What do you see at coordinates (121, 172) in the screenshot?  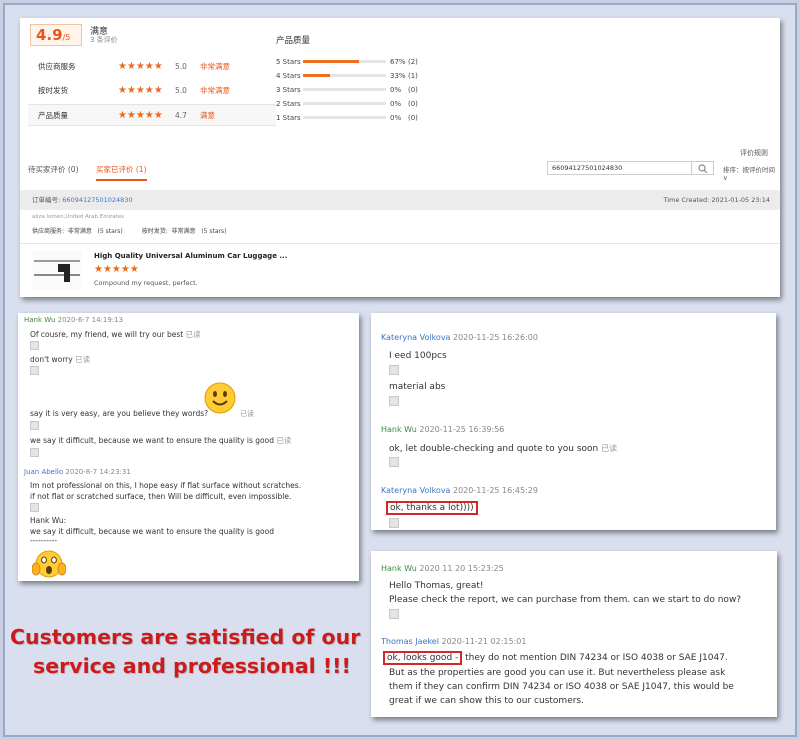 I see `tab-buyer-reviewed: 买家已评价 (1)` at bounding box center [121, 172].